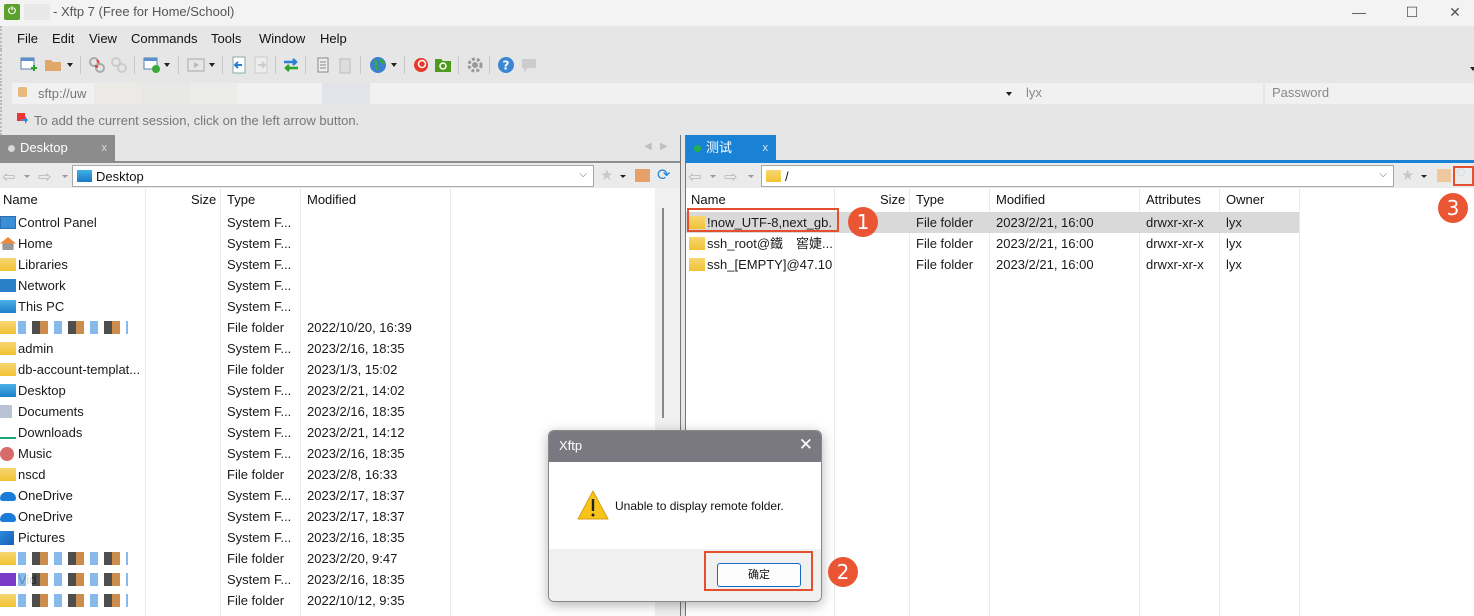 The image size is (1474, 616). I want to click on menu-help: Help, so click(333, 38).